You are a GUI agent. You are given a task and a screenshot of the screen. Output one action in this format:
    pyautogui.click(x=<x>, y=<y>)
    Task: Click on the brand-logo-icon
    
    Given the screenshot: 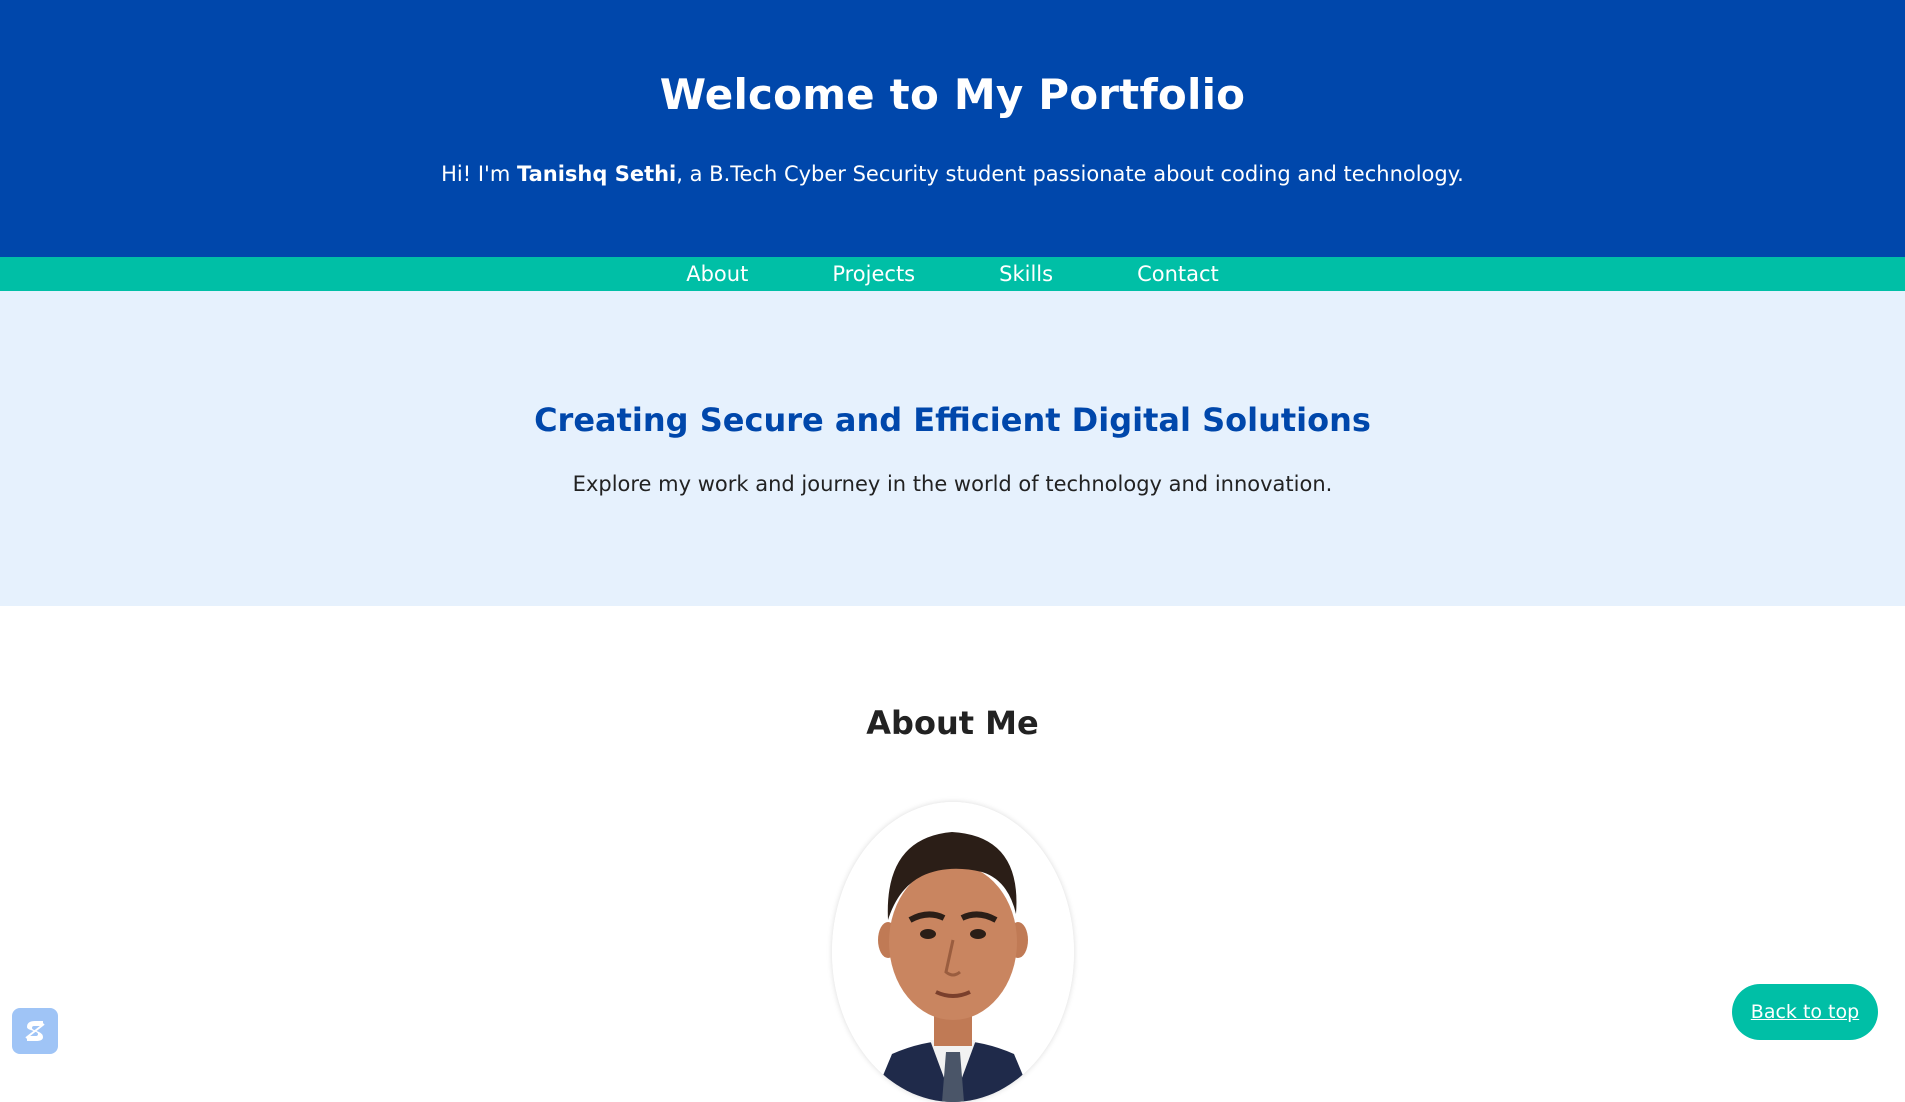 What is the action you would take?
    pyautogui.click(x=35, y=1031)
    